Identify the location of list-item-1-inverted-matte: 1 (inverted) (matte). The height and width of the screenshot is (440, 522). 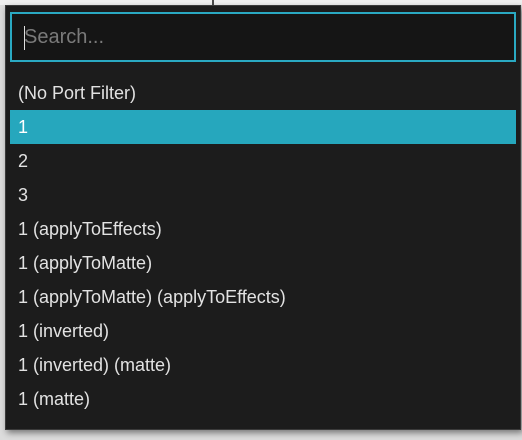
(263, 365).